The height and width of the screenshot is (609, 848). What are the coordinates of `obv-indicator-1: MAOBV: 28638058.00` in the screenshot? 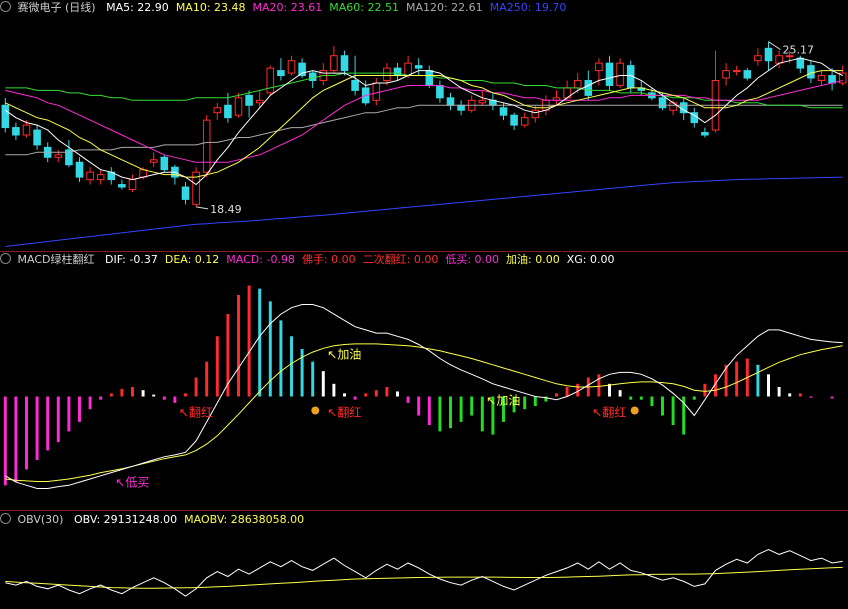 It's located at (244, 519).